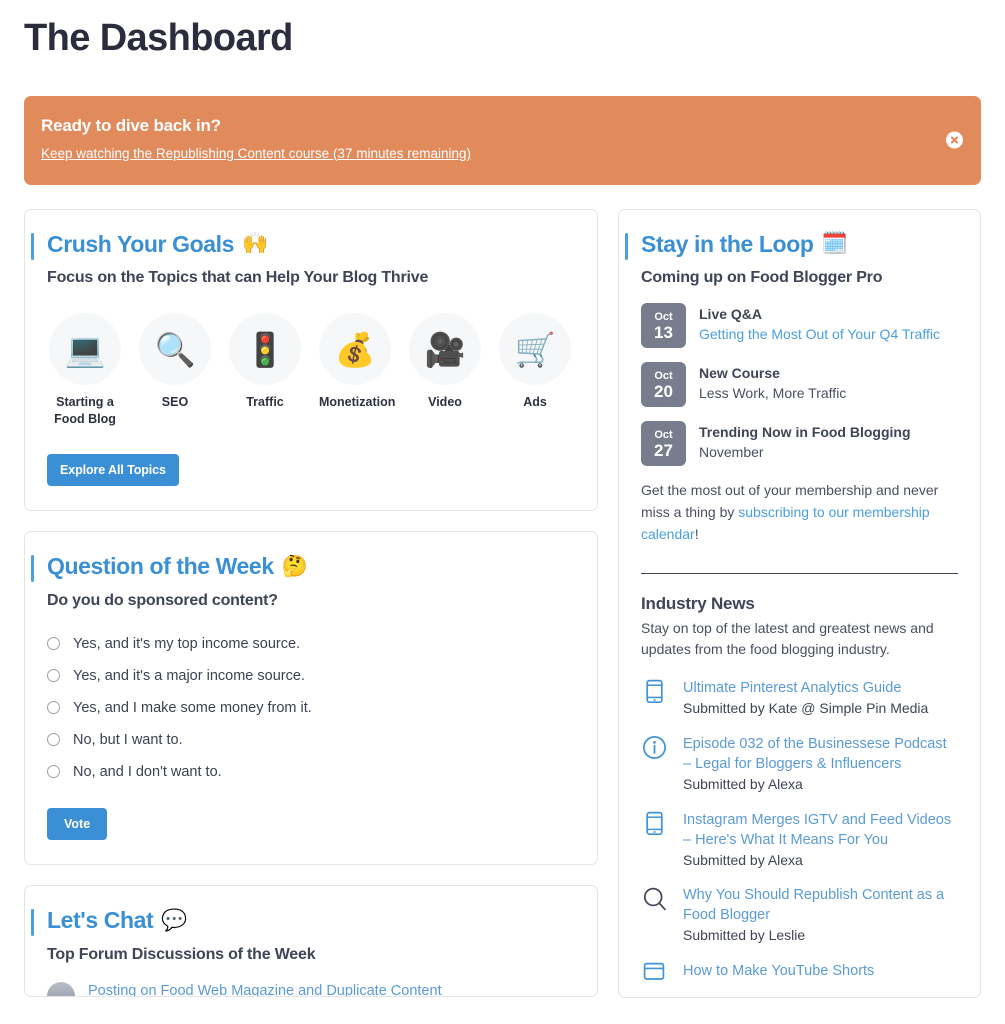 The image size is (1005, 1024). I want to click on magnifier-icon, so click(654, 898).